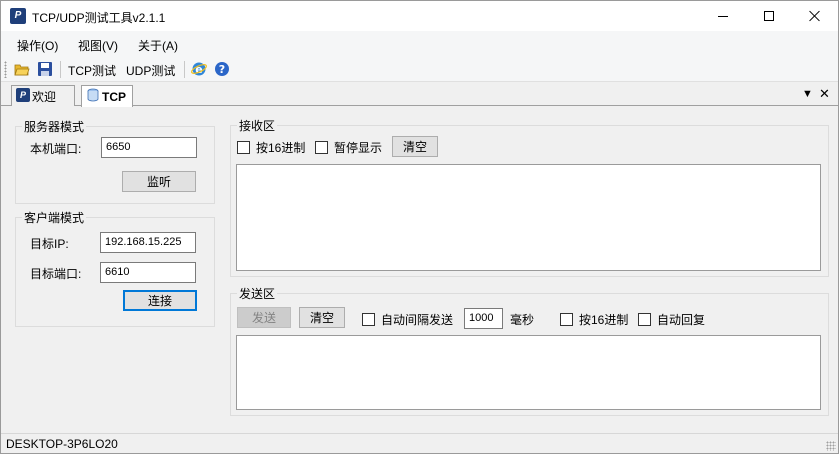 The width and height of the screenshot is (839, 454). I want to click on target-ip-input: 192.168.15.225, so click(148, 242).